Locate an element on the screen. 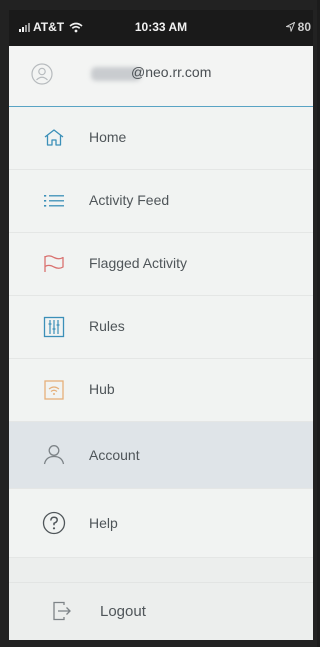  battery-percent: 80 is located at coordinates (304, 27).